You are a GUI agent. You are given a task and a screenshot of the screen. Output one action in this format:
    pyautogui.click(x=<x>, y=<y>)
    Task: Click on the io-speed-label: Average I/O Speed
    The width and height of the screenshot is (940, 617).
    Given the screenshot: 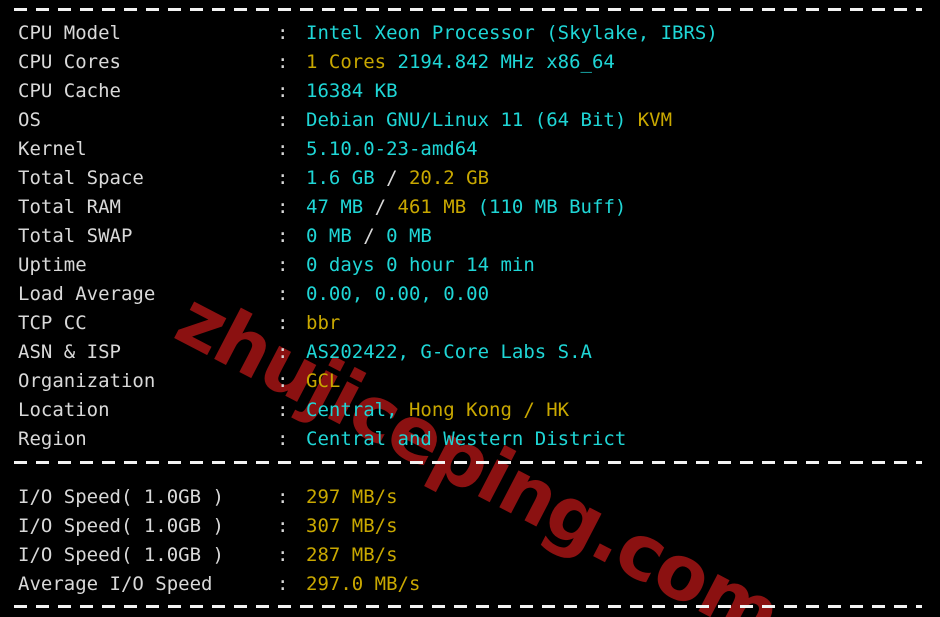 What is the action you would take?
    pyautogui.click(x=115, y=584)
    